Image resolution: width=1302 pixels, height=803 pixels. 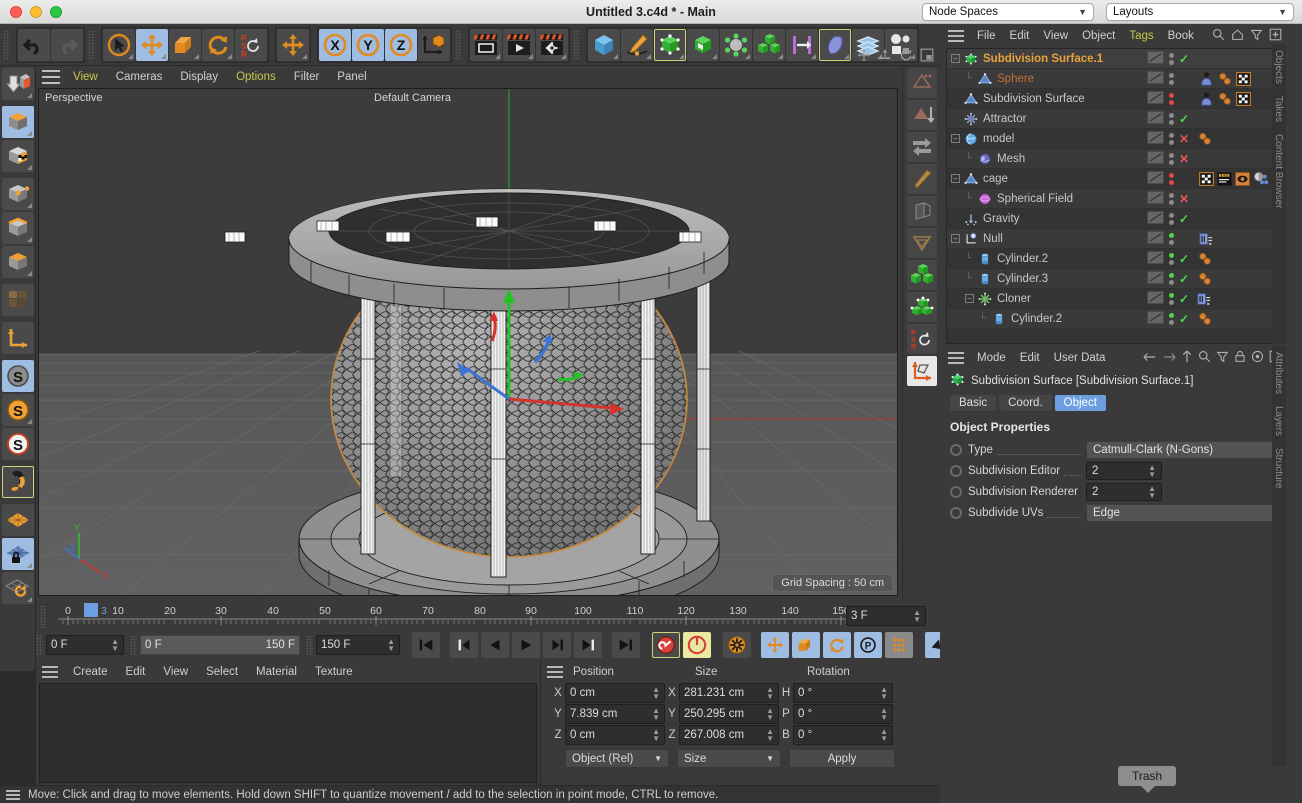 I want to click on filter-icon, so click(x=1222, y=358).